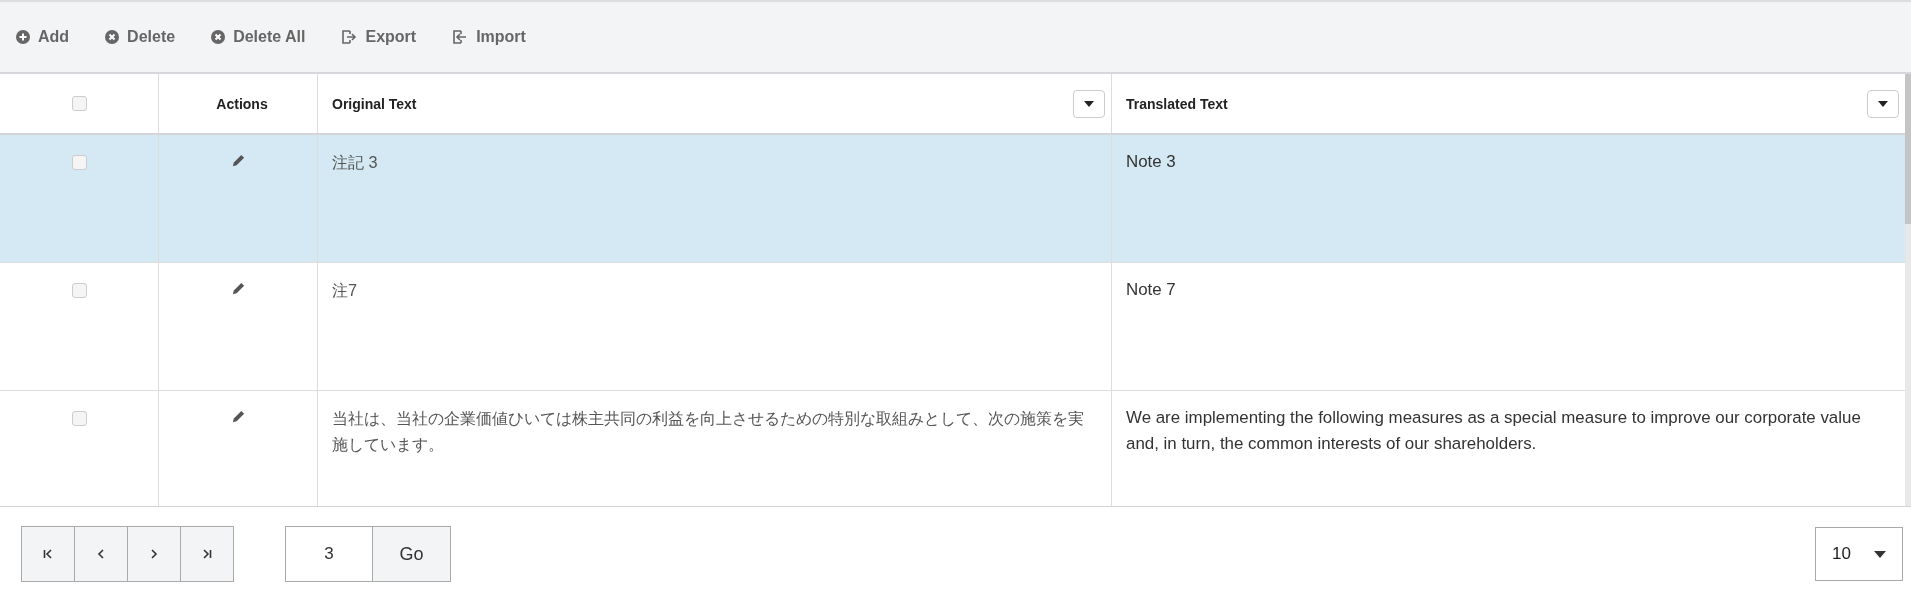 Image resolution: width=1911 pixels, height=601 pixels. What do you see at coordinates (412, 554) in the screenshot?
I see `go-button: Go` at bounding box center [412, 554].